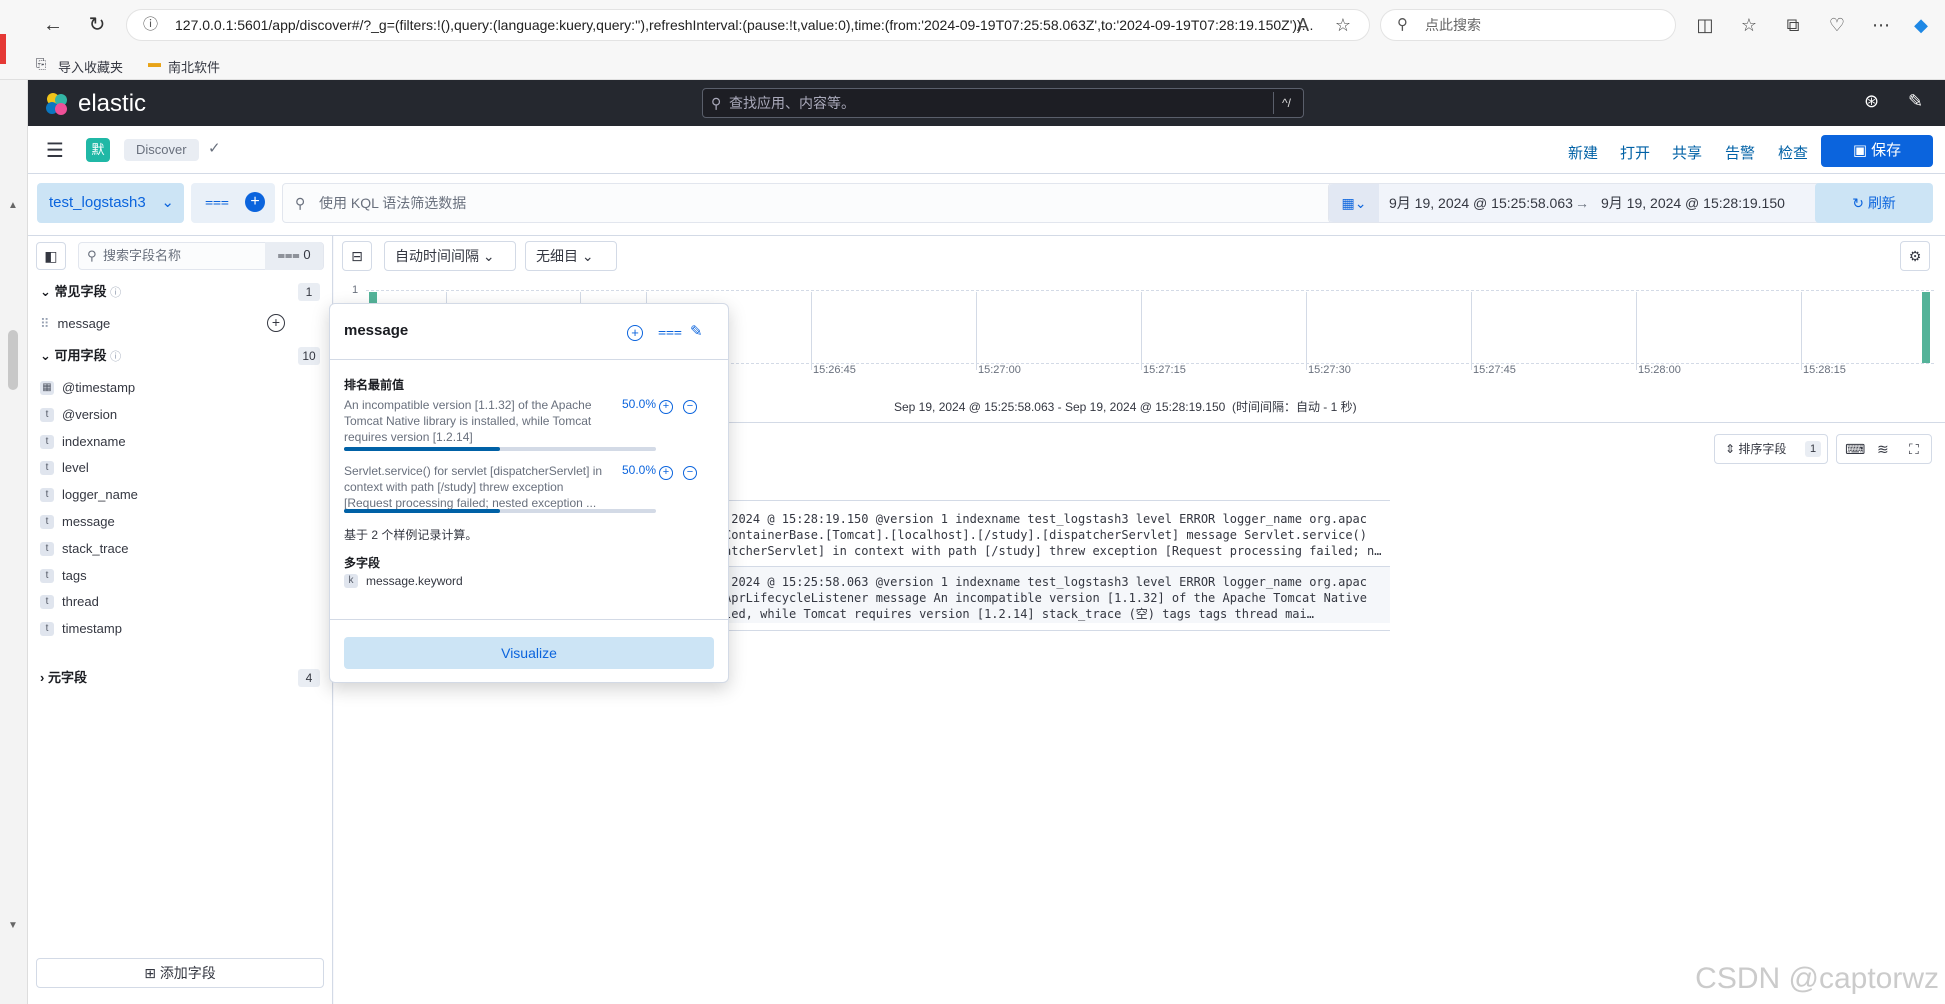 The height and width of the screenshot is (1004, 1945). Describe the element at coordinates (1921, 25) in the screenshot. I see `copilot-icon: ◆` at that location.